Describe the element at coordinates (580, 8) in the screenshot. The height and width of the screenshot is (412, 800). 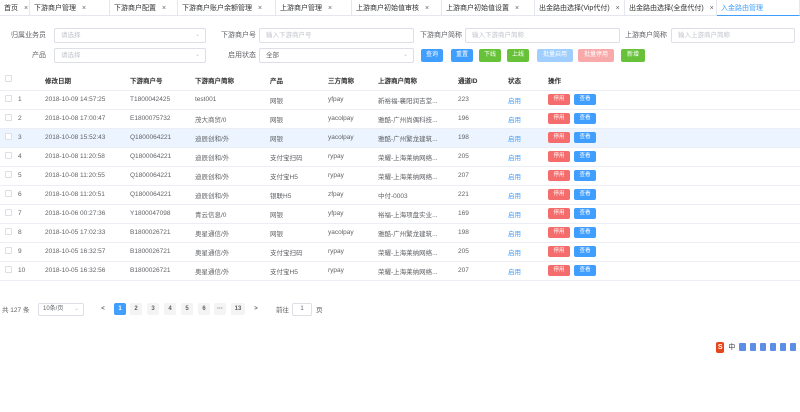
I see `tab-7: 出金路由选择(Vip代付) ×` at that location.